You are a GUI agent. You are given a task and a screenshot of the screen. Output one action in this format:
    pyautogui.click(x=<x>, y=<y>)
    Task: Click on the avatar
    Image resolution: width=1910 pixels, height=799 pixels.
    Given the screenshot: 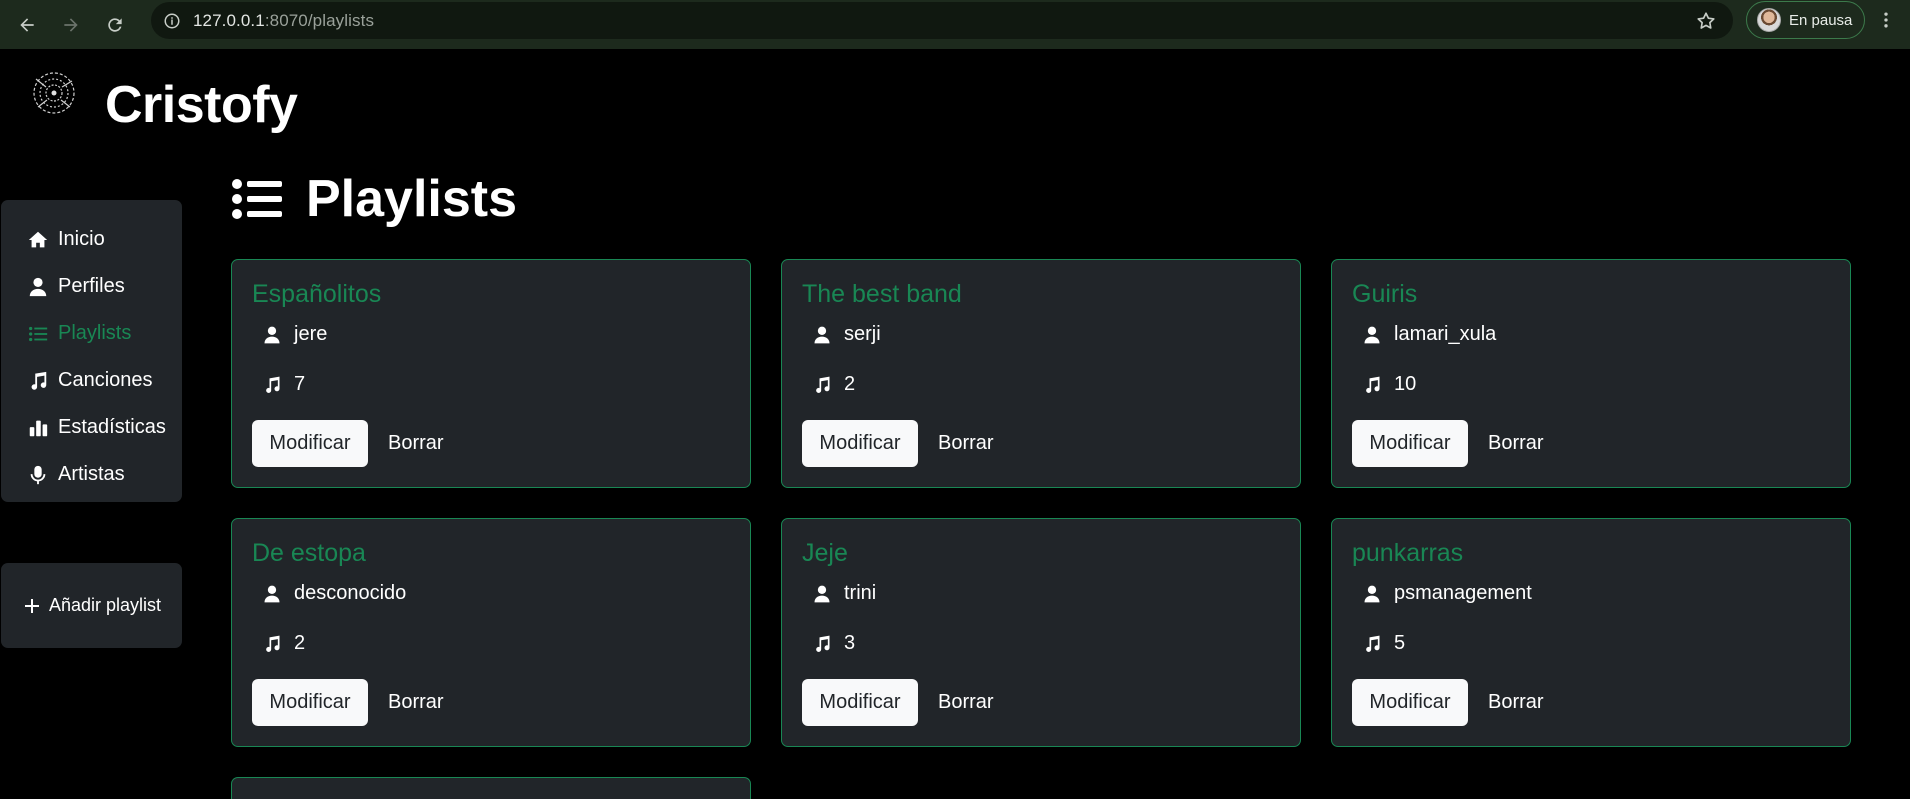 What is the action you would take?
    pyautogui.click(x=1769, y=20)
    